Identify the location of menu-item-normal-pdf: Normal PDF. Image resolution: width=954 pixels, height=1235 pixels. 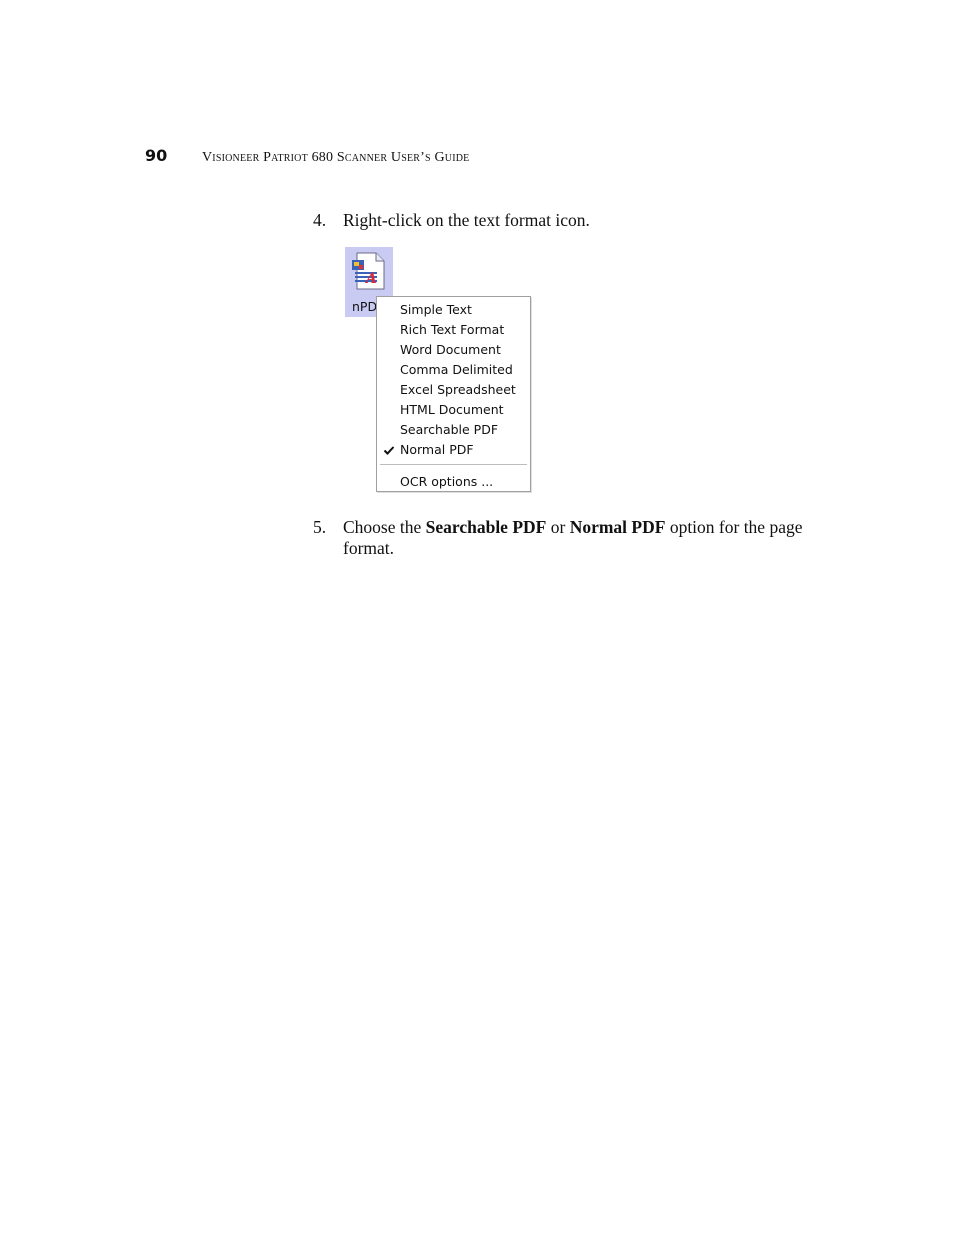
(453, 450).